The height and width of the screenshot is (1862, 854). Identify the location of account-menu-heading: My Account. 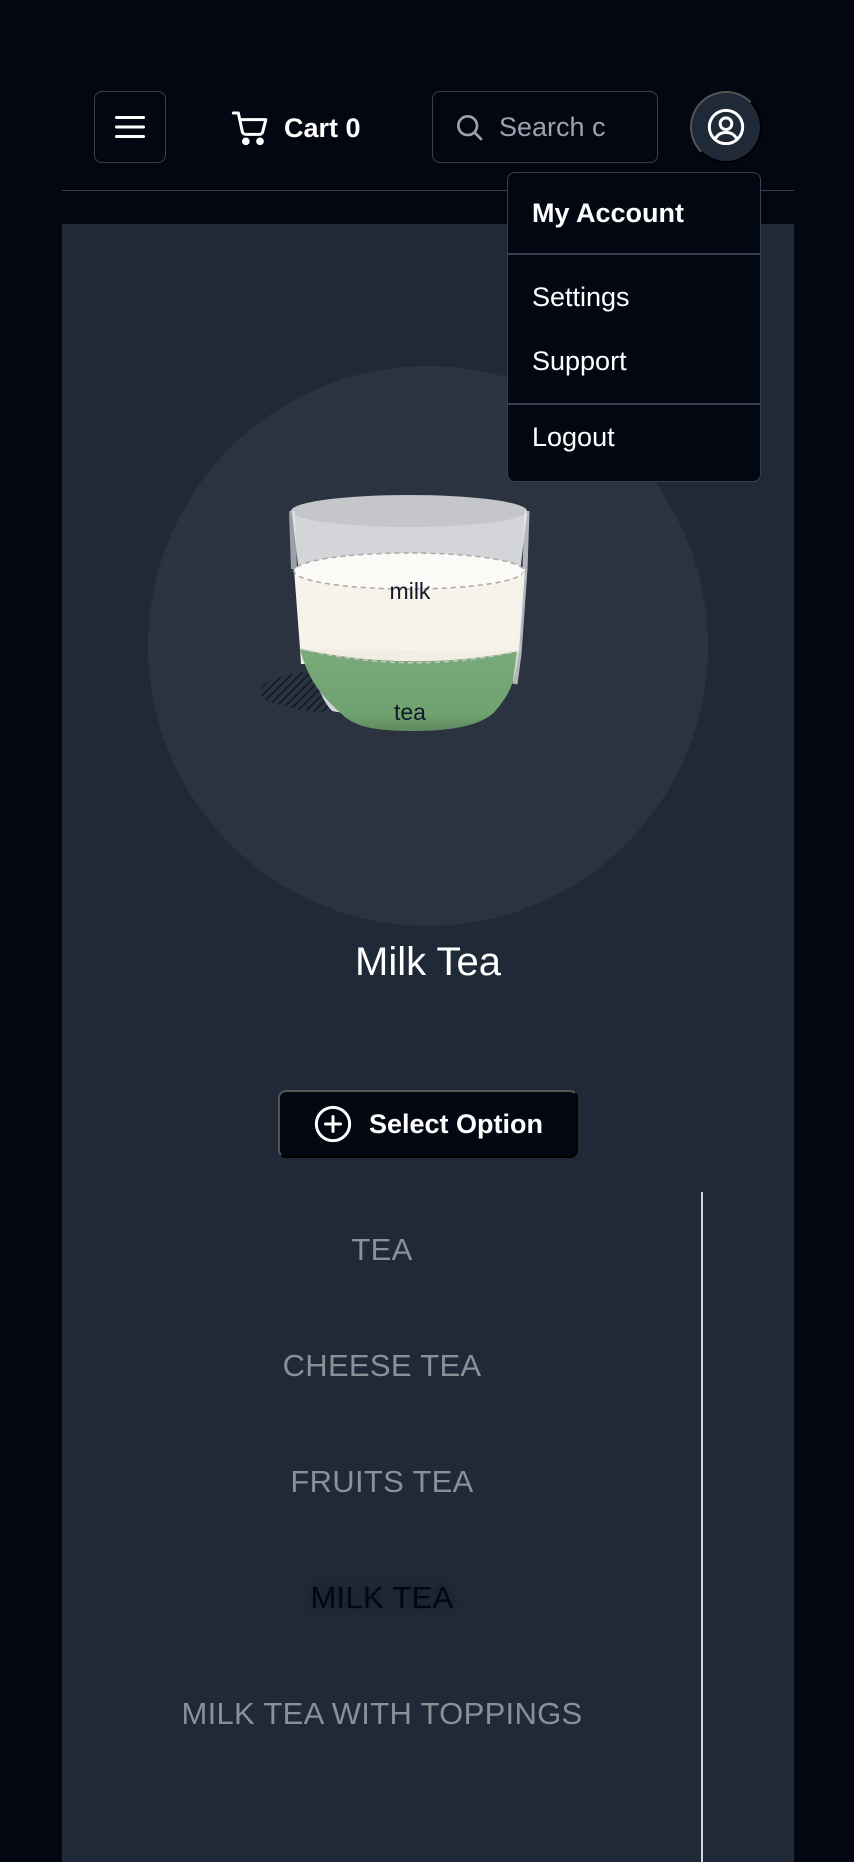
(634, 214).